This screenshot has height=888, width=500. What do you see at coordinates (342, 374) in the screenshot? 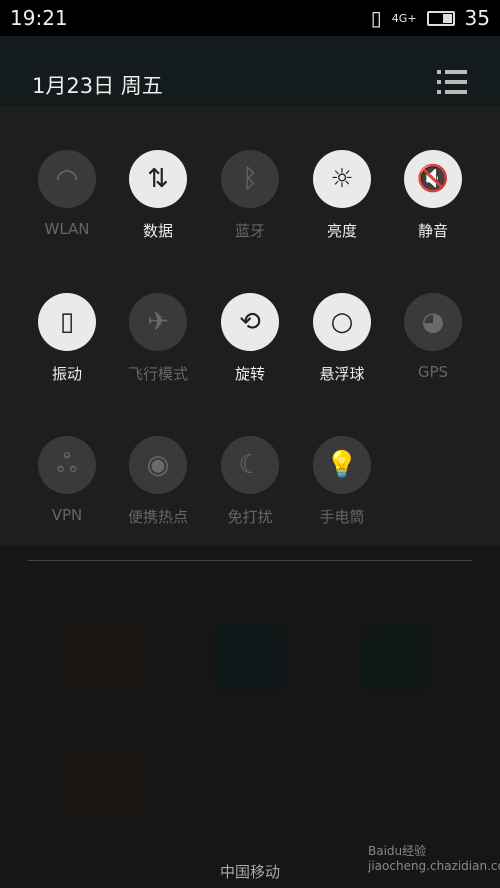
I see `toggle-label: 悬浮球` at bounding box center [342, 374].